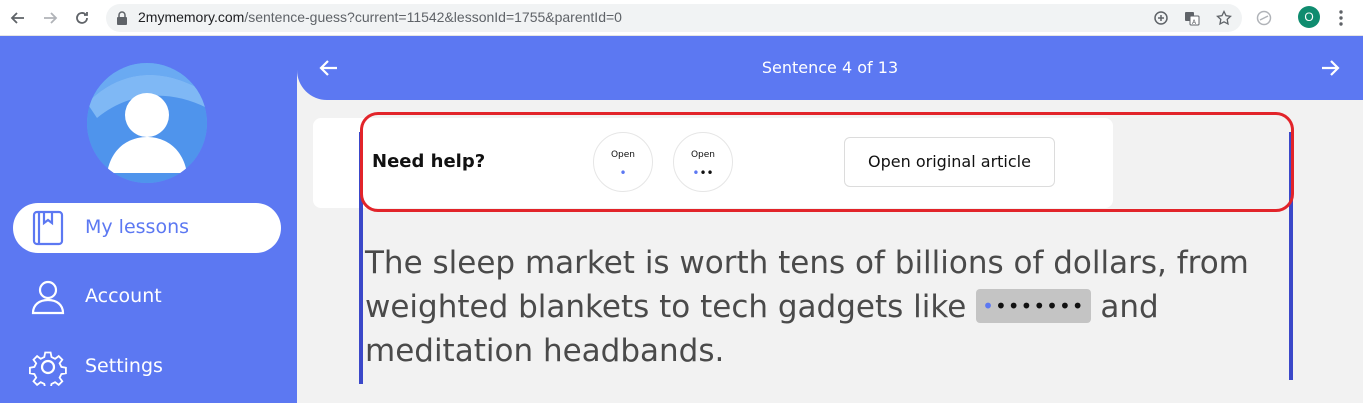 The width and height of the screenshot is (1363, 403). Describe the element at coordinates (1330, 68) in the screenshot. I see `next-arrow-icon` at that location.